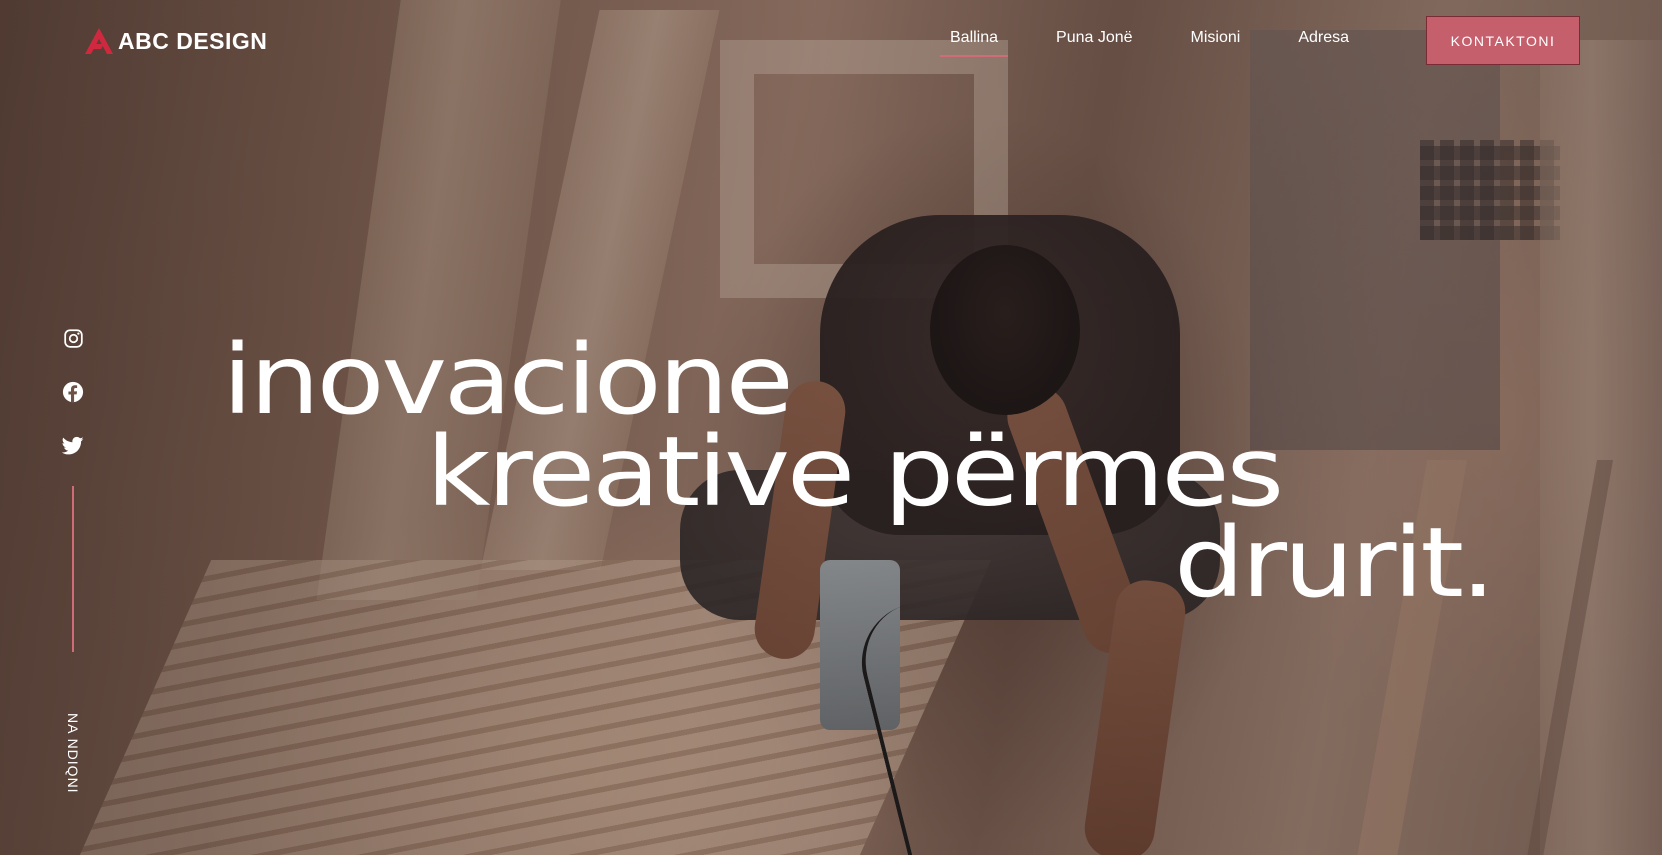 The height and width of the screenshot is (855, 1662). Describe the element at coordinates (73, 408) in the screenshot. I see `social-links` at that location.